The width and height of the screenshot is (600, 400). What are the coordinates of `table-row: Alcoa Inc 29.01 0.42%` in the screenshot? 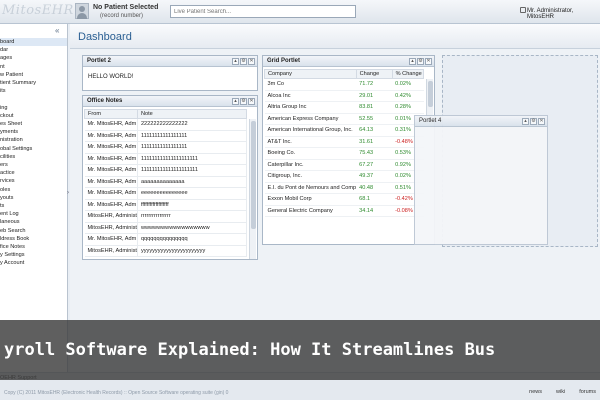 It's located at (344, 96).